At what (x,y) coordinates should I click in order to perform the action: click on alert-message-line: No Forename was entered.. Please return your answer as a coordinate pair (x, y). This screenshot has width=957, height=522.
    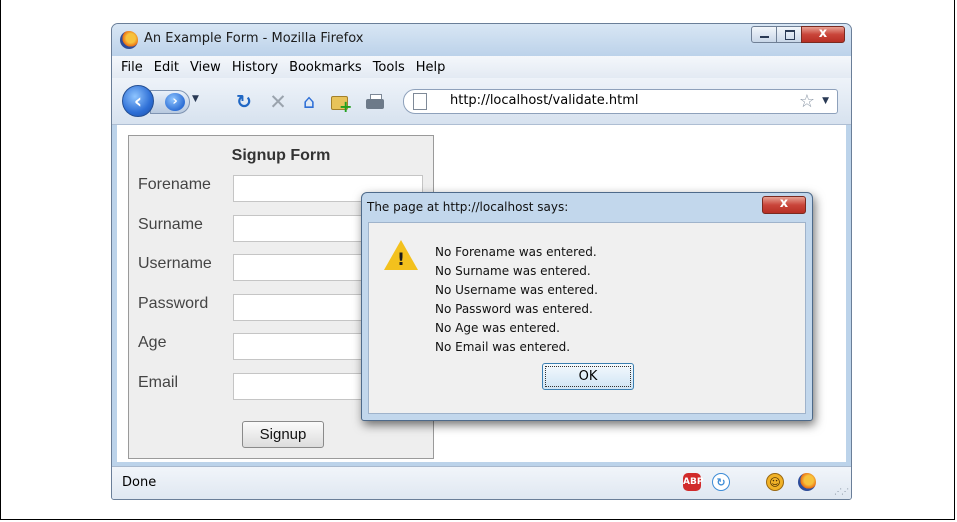
    Looking at the image, I should click on (516, 252).